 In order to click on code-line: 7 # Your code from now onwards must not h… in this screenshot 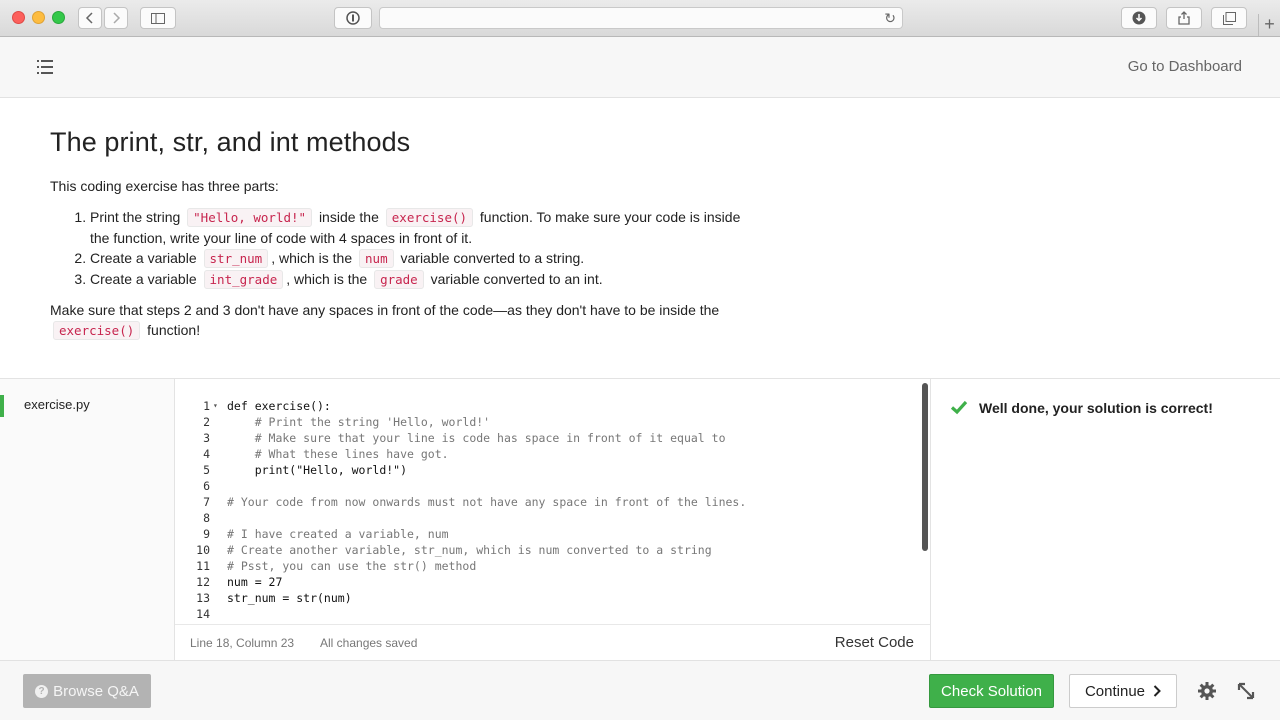, I will do `click(547, 502)`.